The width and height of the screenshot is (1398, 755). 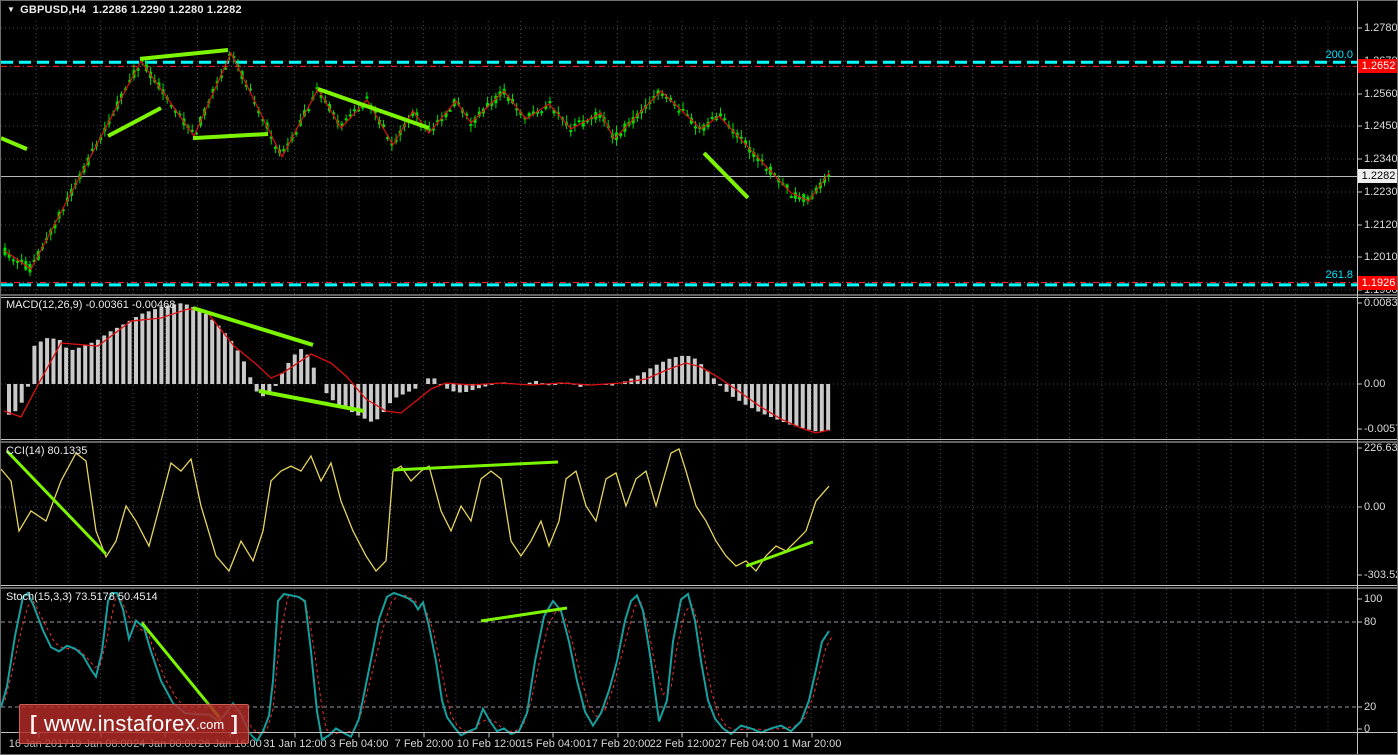 I want to click on price-axis-label: 1.2120, so click(x=1381, y=225).